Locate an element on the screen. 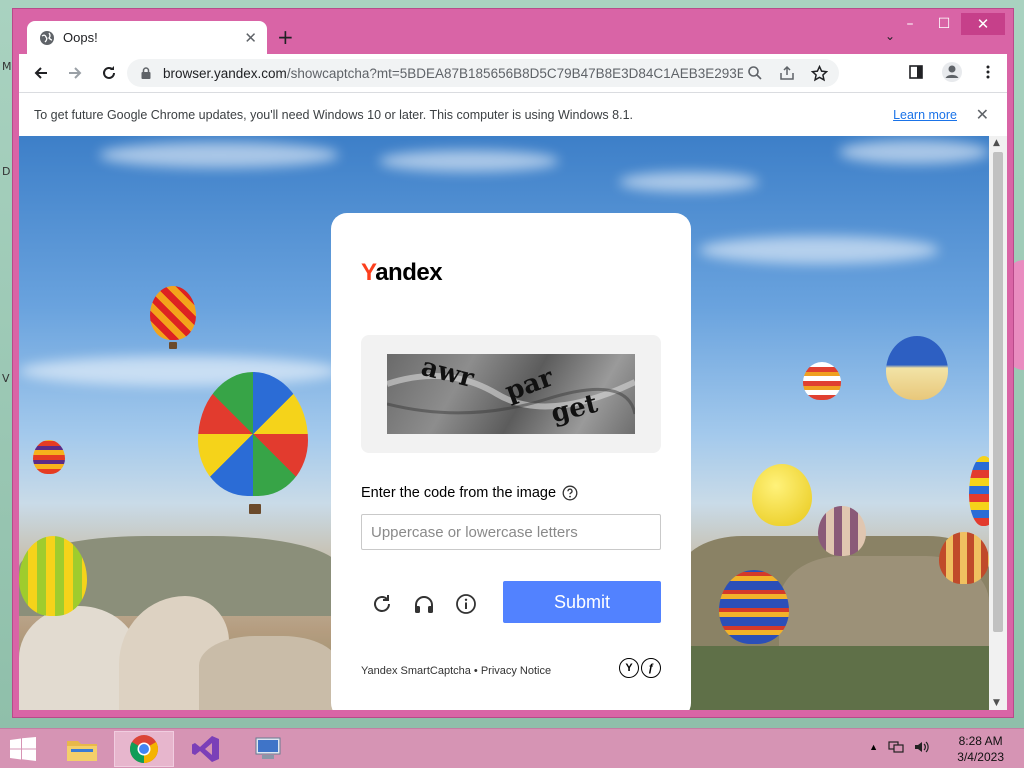 The width and height of the screenshot is (1024, 768). zoom-search-icon is located at coordinates (755, 73).